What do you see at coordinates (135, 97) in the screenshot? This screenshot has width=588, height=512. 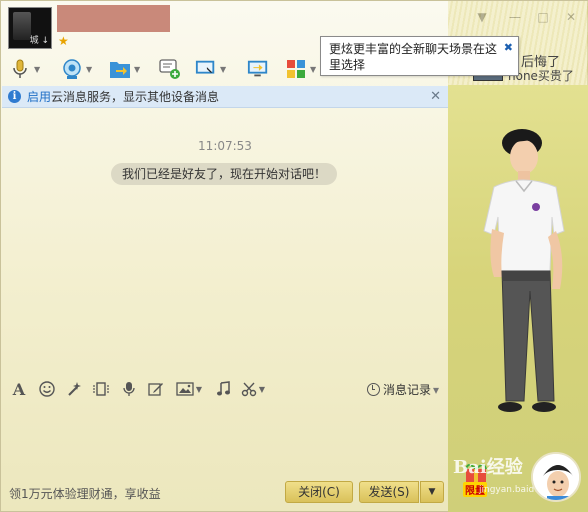 I see `infobar-text: 云消息服务，显示其他设备消息` at bounding box center [135, 97].